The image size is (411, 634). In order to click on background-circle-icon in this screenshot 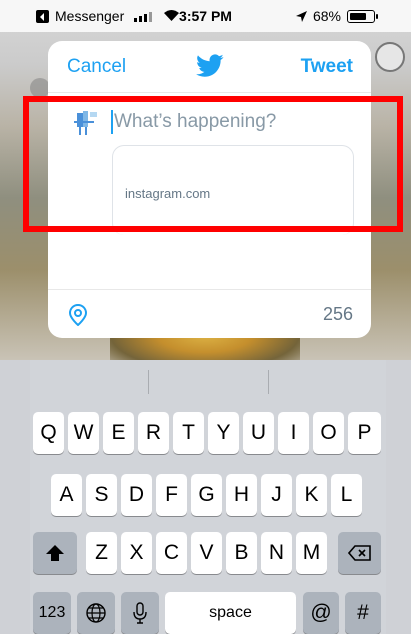, I will do `click(390, 57)`.